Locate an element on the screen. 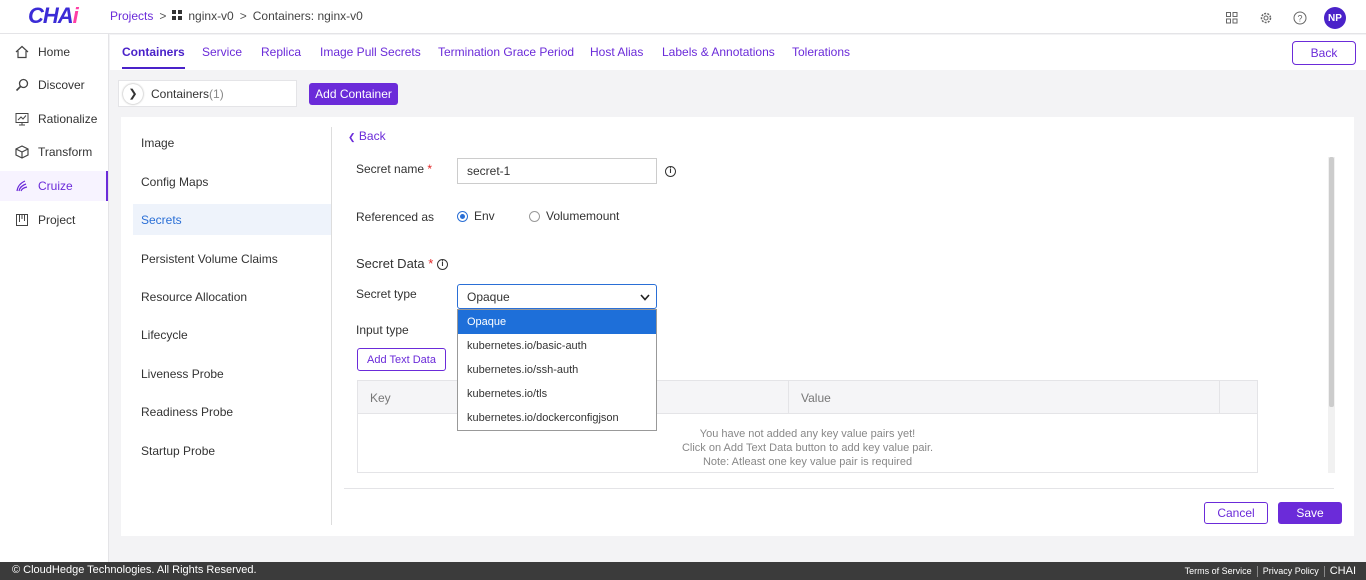  menu-item-secrets: Secrets is located at coordinates (232, 219).